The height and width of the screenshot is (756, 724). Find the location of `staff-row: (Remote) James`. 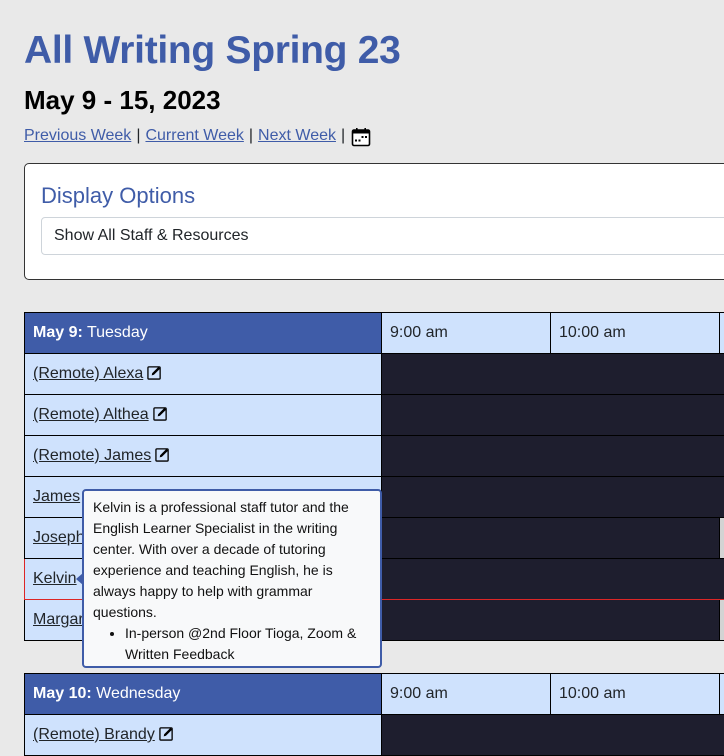

staff-row: (Remote) James is located at coordinates (374, 456).